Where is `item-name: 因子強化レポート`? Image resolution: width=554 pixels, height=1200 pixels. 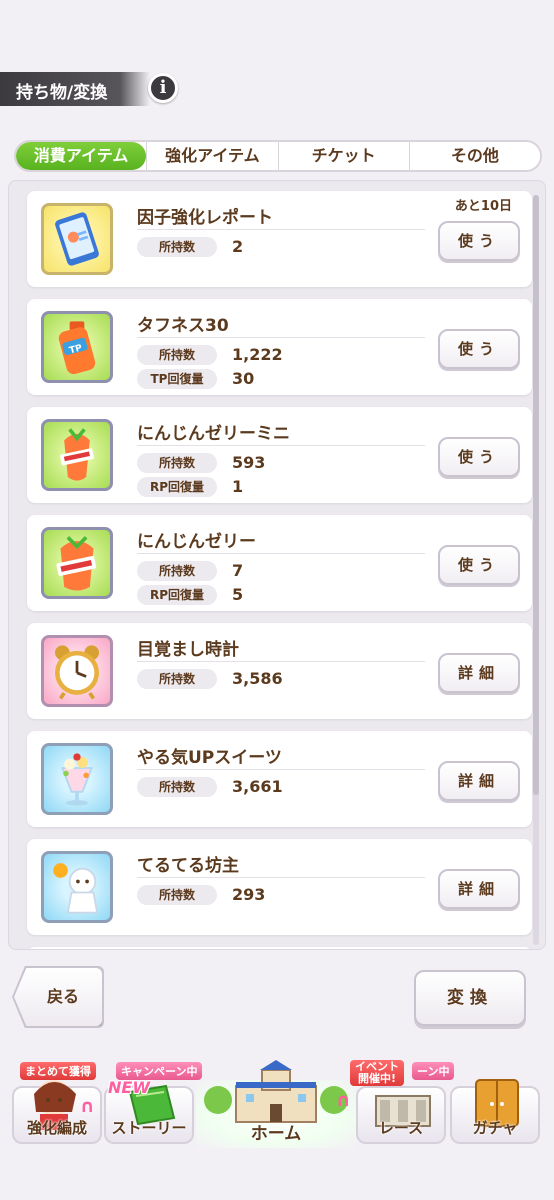 item-name: 因子強化レポート is located at coordinates (205, 218).